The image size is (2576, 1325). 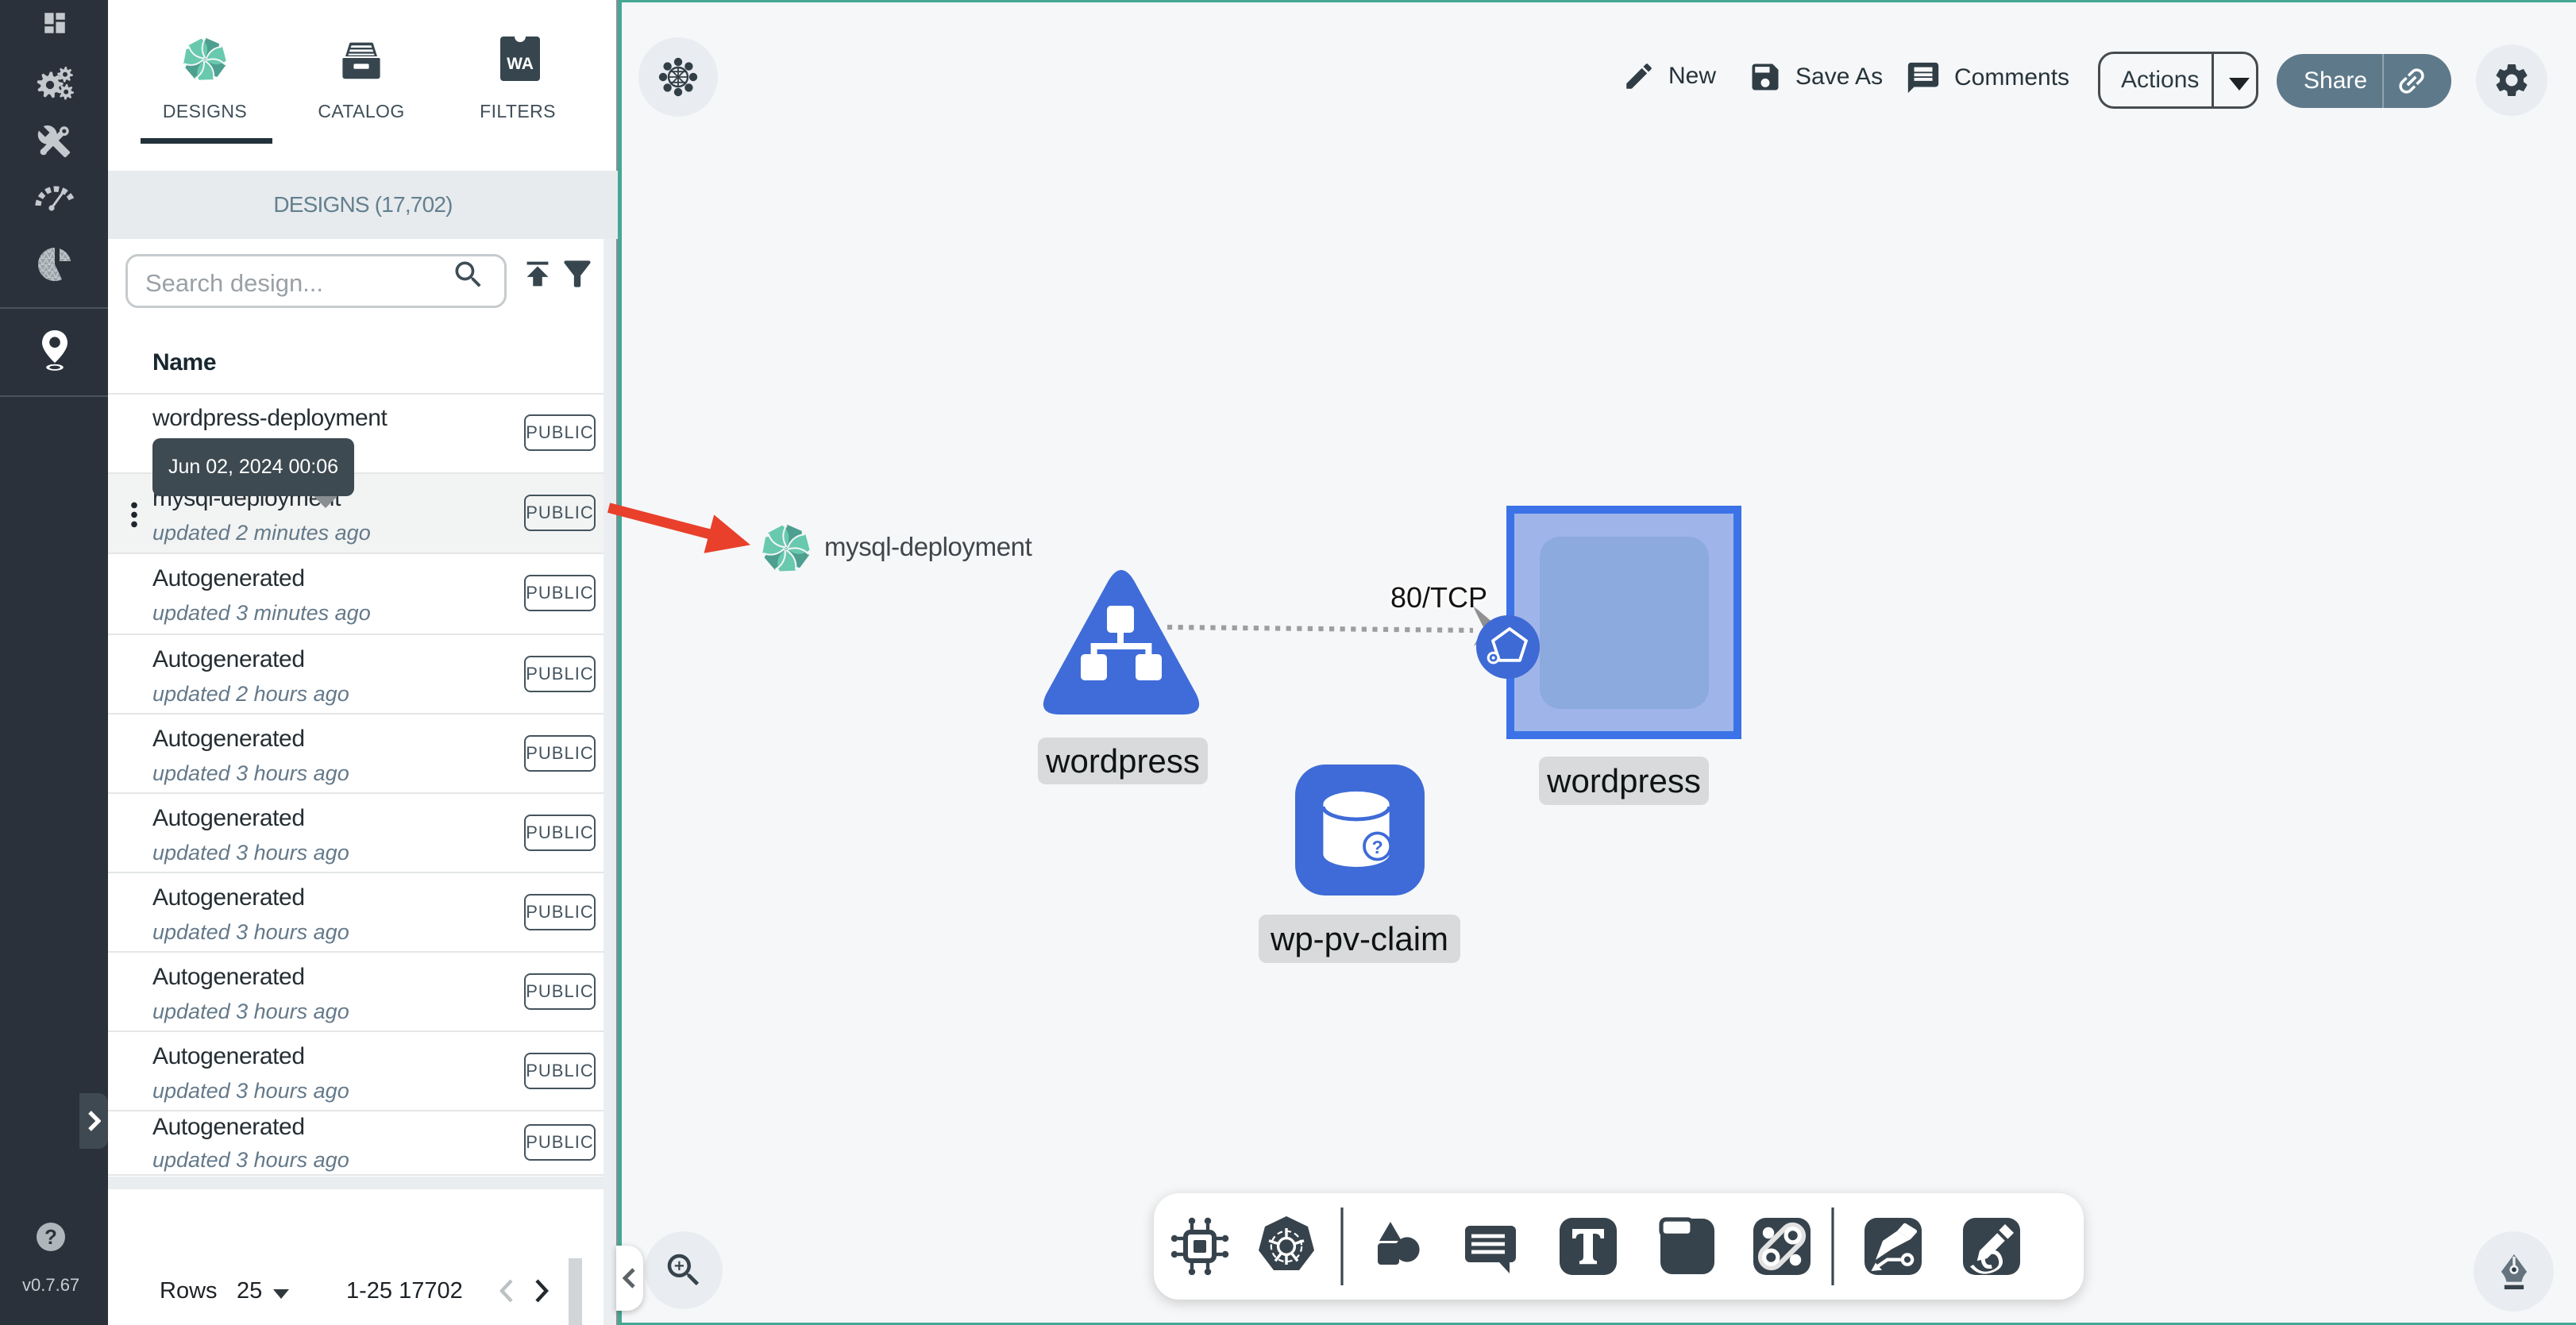 I want to click on svg-text: WA, so click(x=520, y=64).